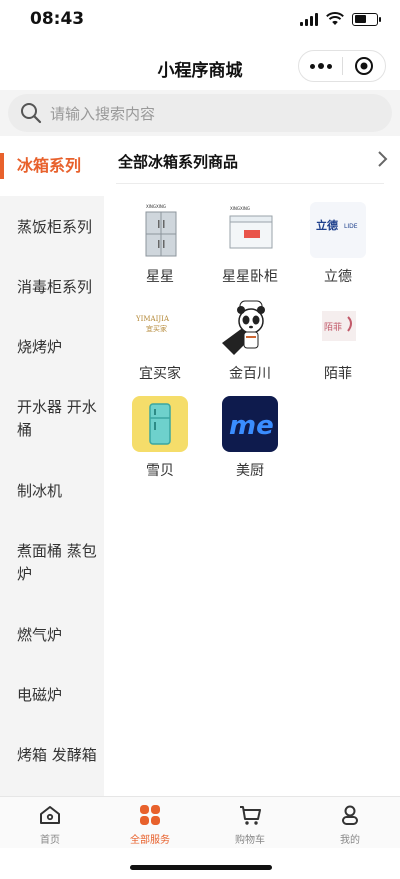 The image size is (400, 879). I want to click on svg-text: YIMAIJIA, so click(152, 319).